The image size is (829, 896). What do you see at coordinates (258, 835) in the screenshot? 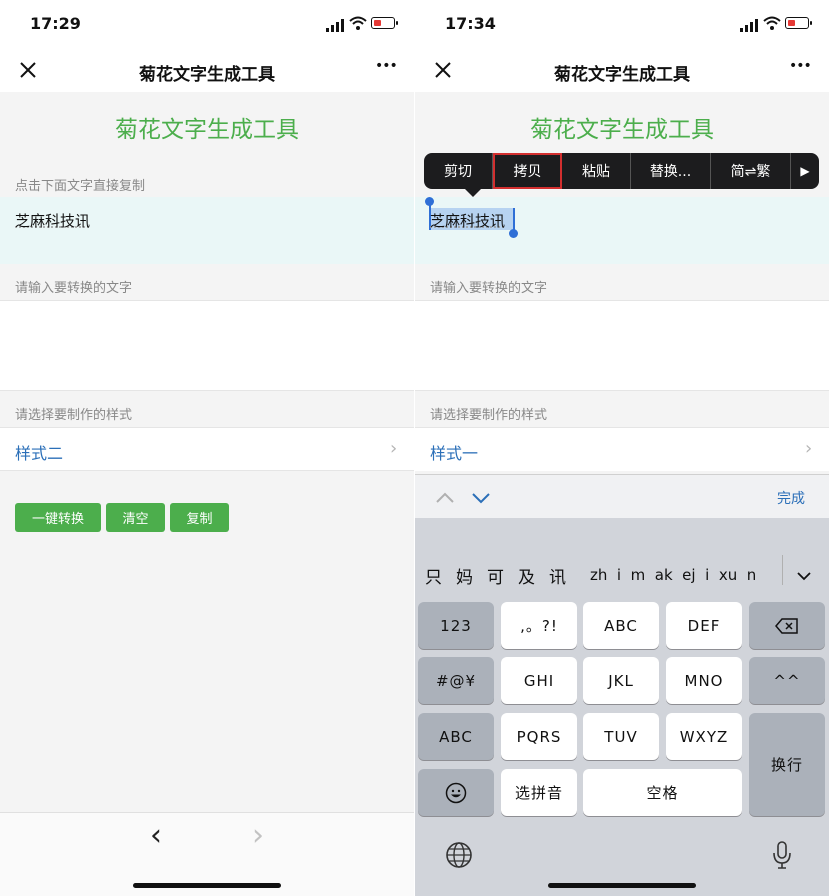
I see `forward-button: ›` at bounding box center [258, 835].